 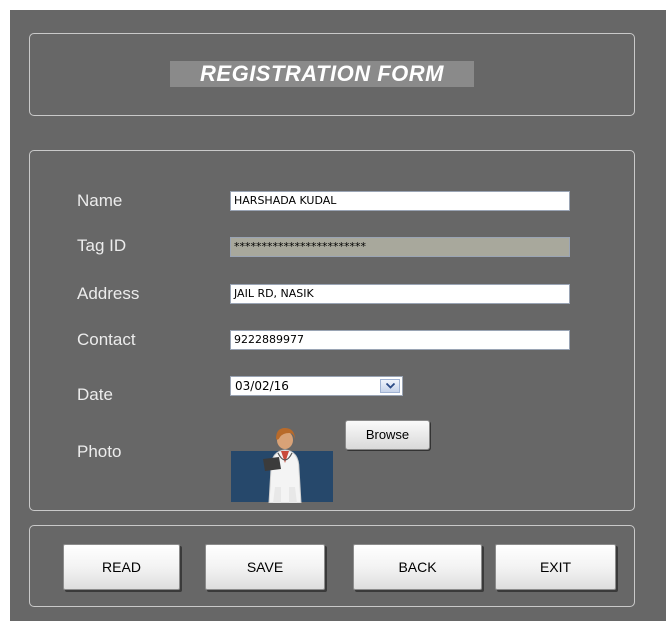 What do you see at coordinates (121, 567) in the screenshot?
I see `read-button: READ` at bounding box center [121, 567].